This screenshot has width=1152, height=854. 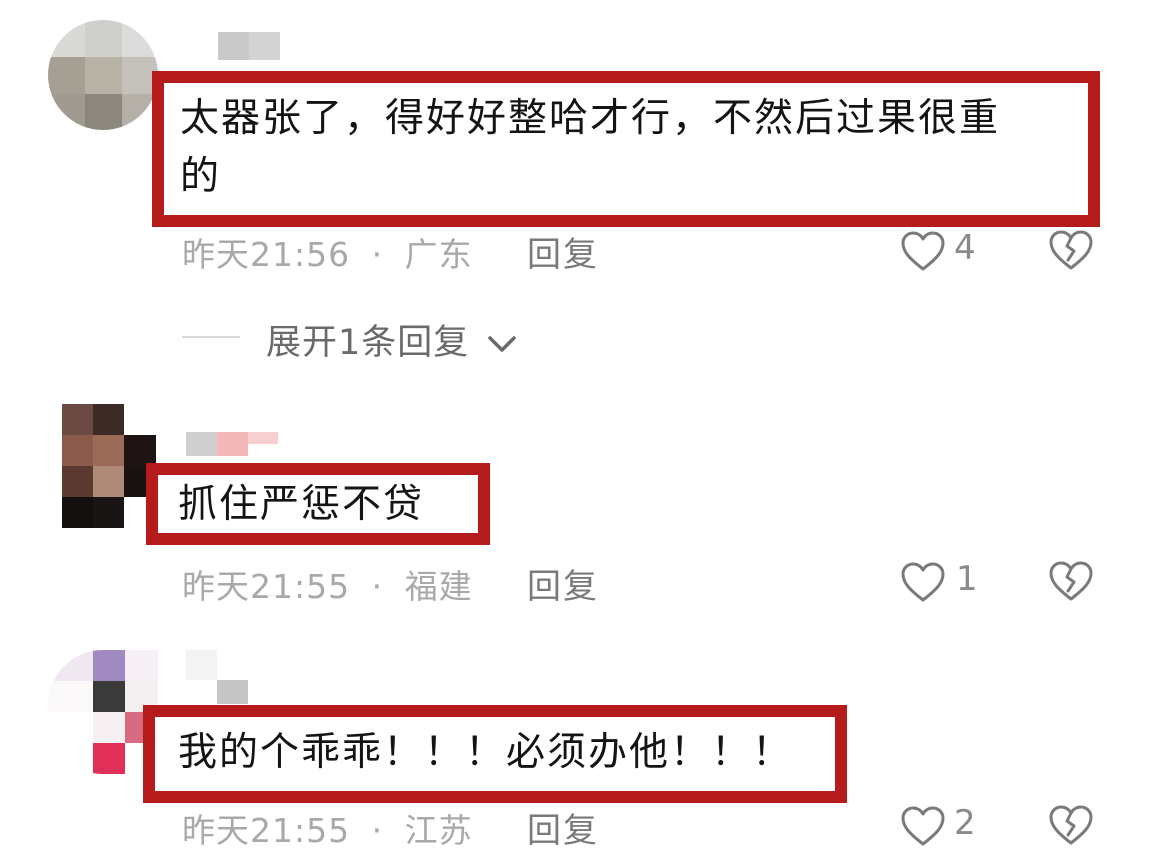 What do you see at coordinates (438, 586) in the screenshot?
I see `comment-location: 福建` at bounding box center [438, 586].